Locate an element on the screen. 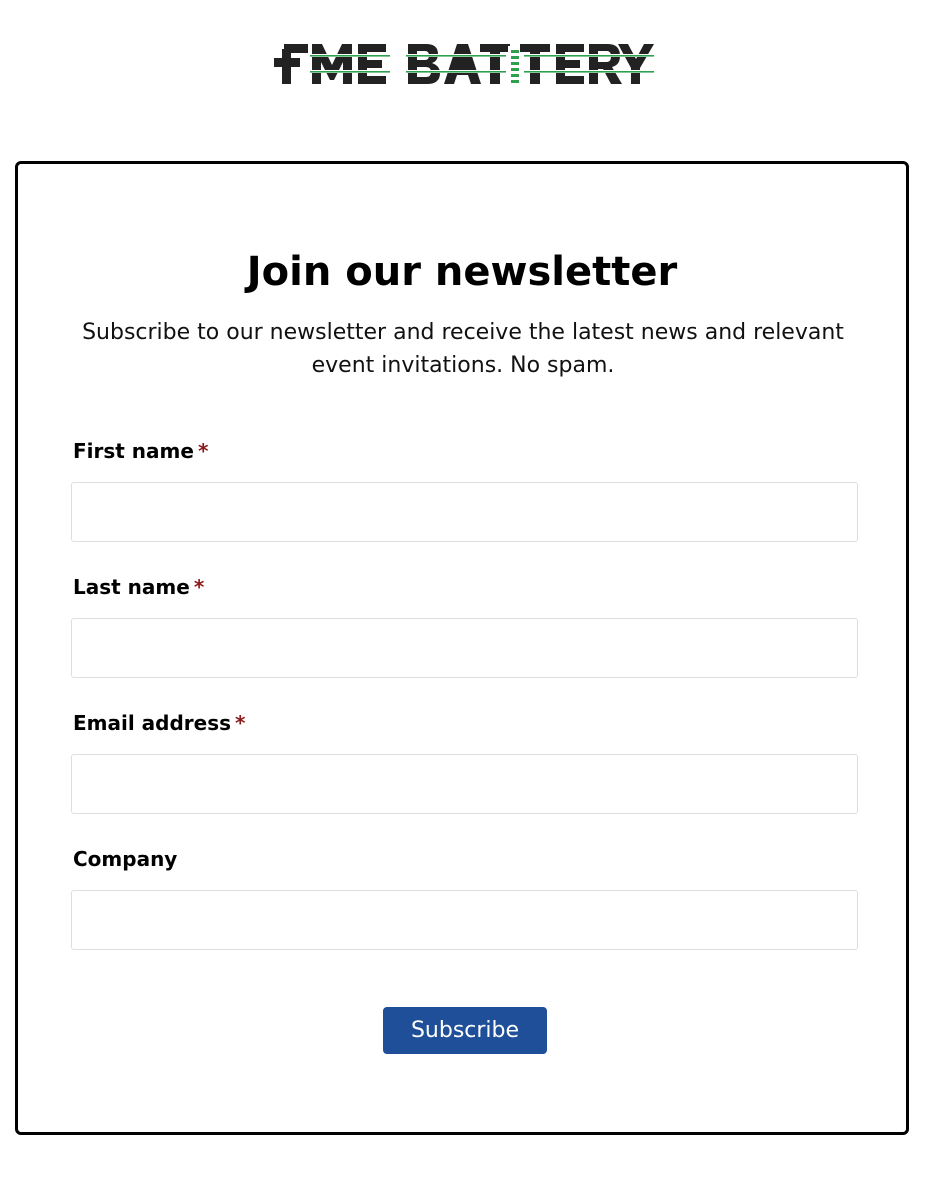 The width and height of the screenshot is (944, 1182). brand-logo-graphic is located at coordinates (464, 64).